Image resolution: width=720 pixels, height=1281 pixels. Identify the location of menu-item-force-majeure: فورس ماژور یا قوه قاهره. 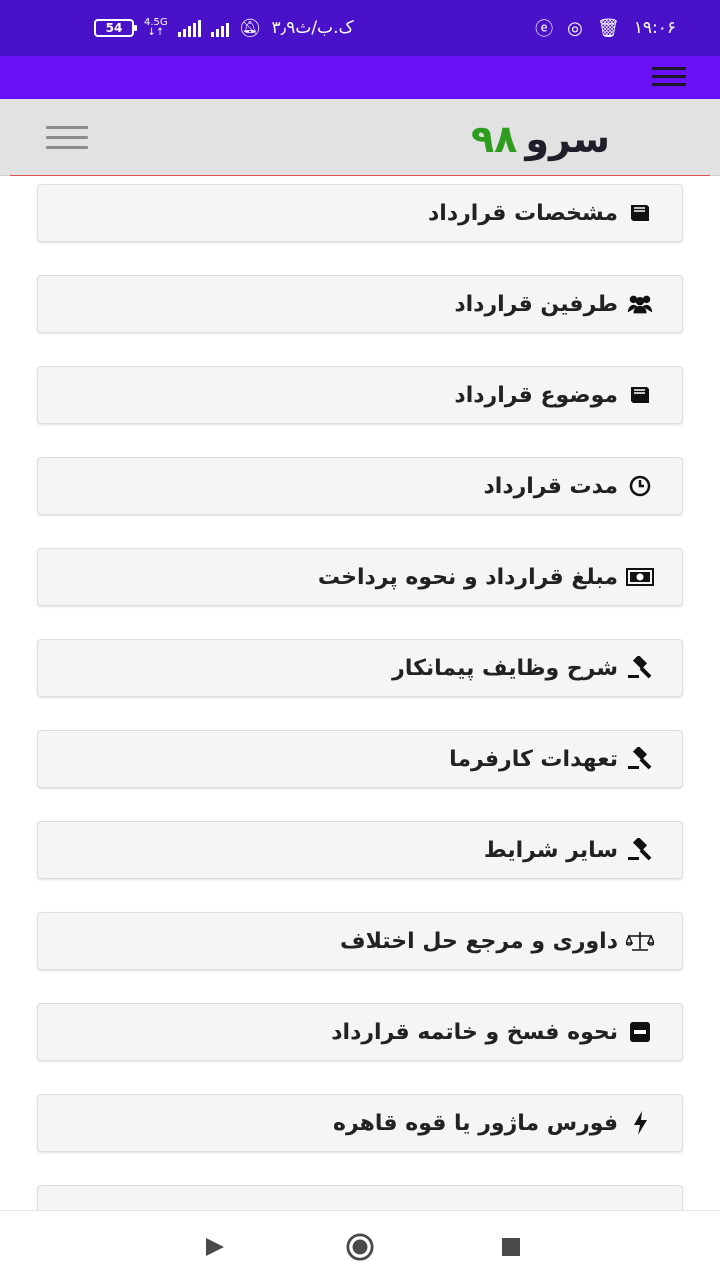
(360, 1123).